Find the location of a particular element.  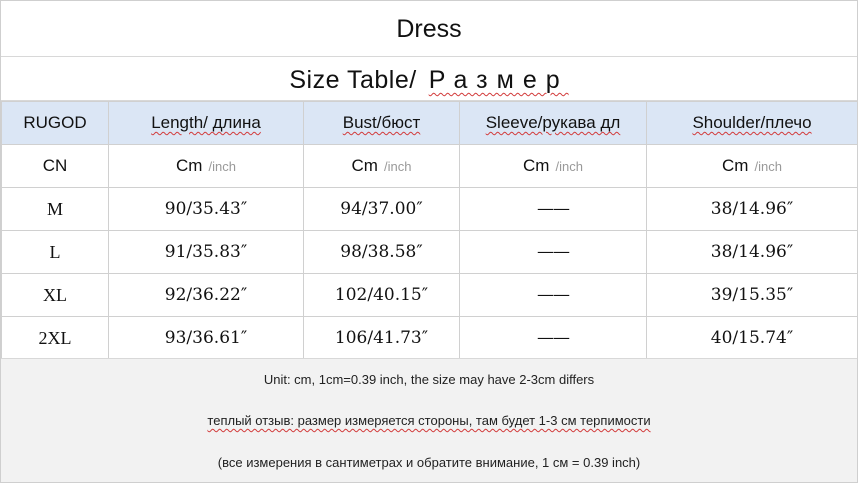

units-row: CN Cm/inch Cm/inch Cm/inch Cm/inch is located at coordinates (429, 166).